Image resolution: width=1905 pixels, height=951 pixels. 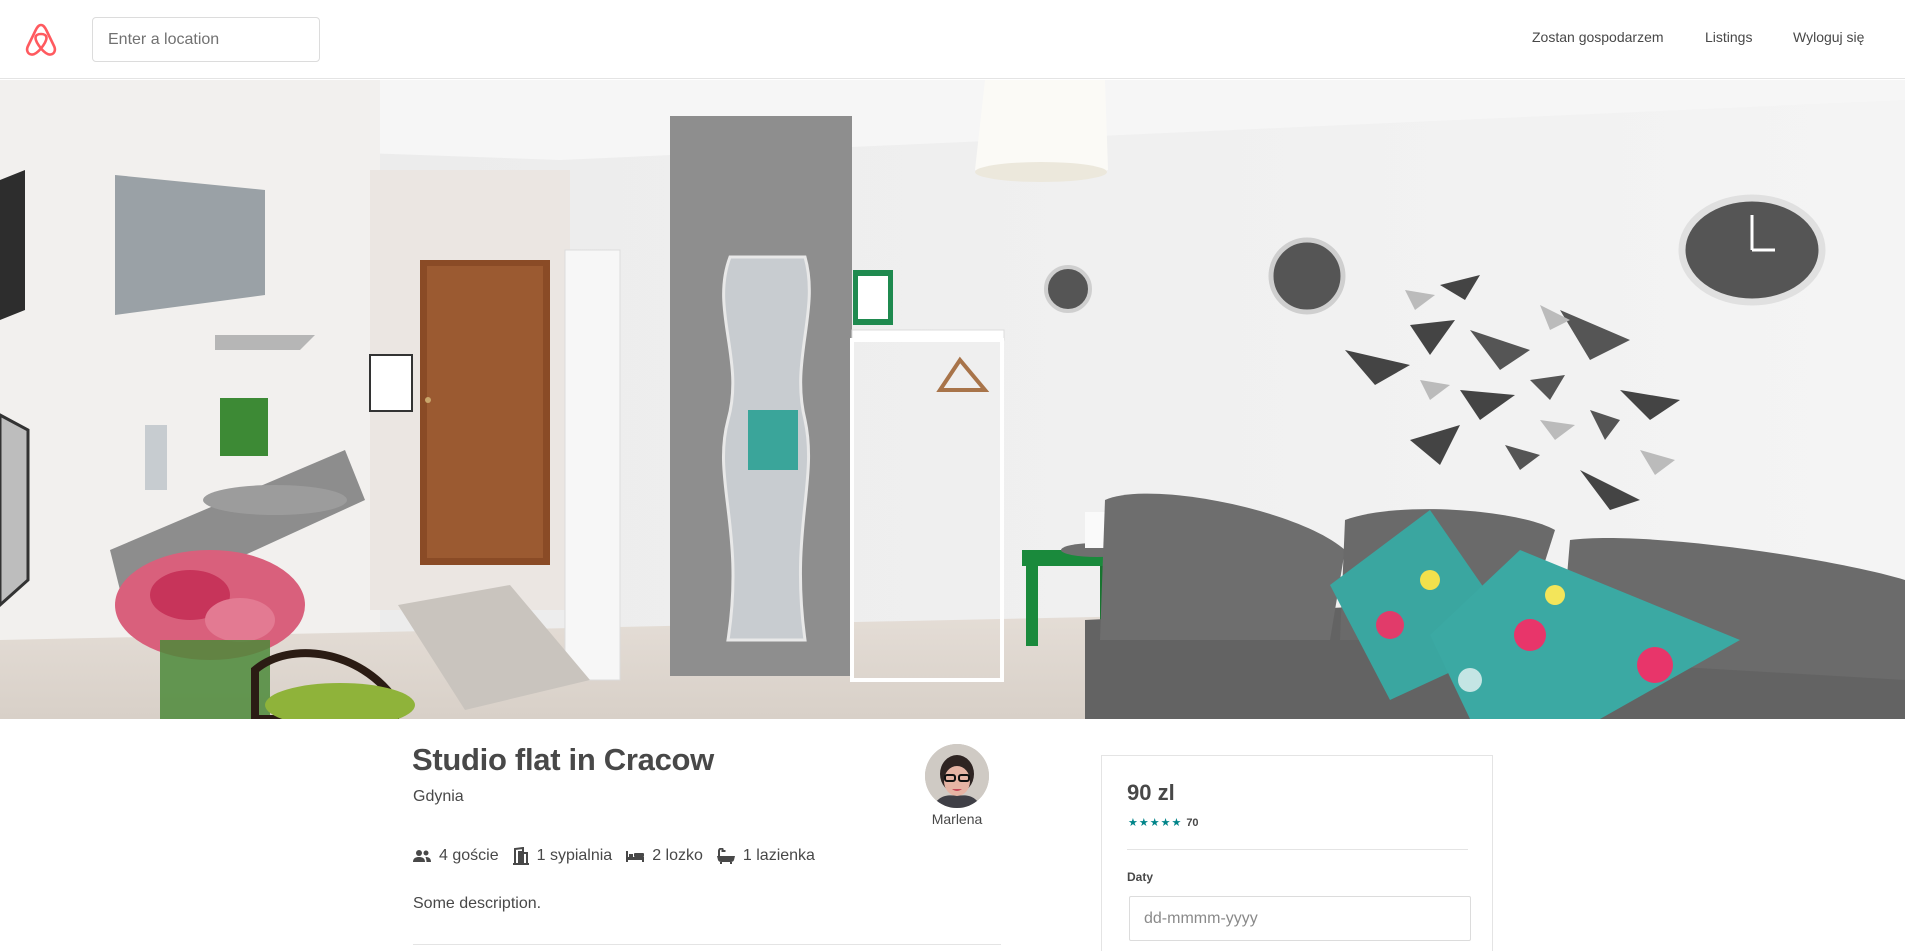 What do you see at coordinates (563, 759) in the screenshot?
I see `listing-title: Studio flat in Cracow` at bounding box center [563, 759].